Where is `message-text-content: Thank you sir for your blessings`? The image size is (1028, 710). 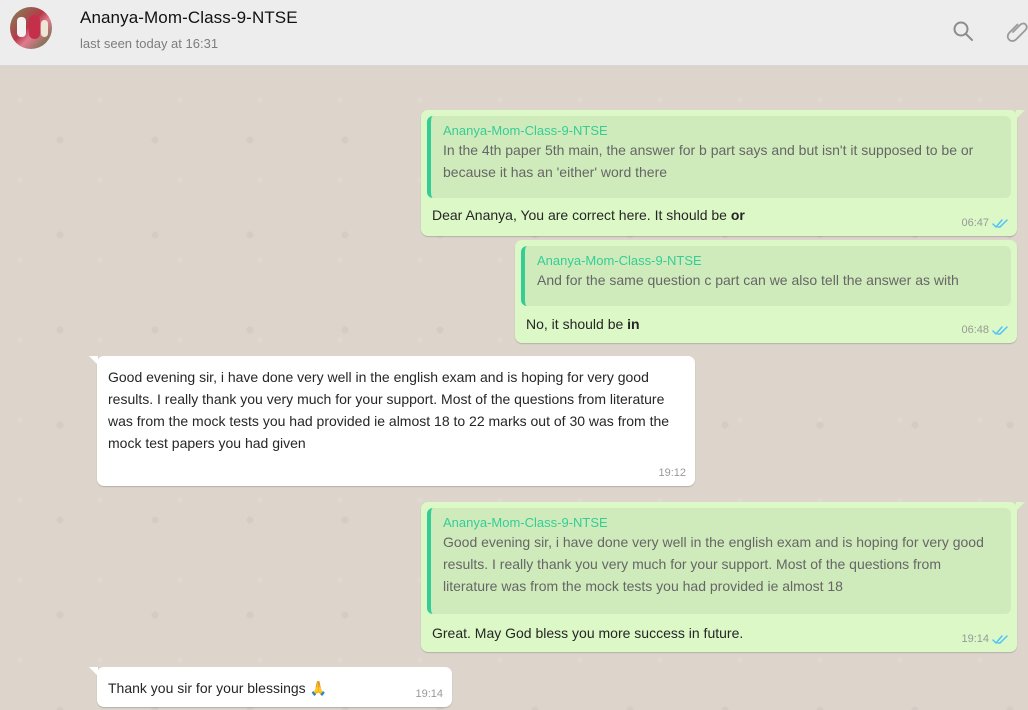
message-text-content: Thank you sir for your blessings is located at coordinates (207, 688).